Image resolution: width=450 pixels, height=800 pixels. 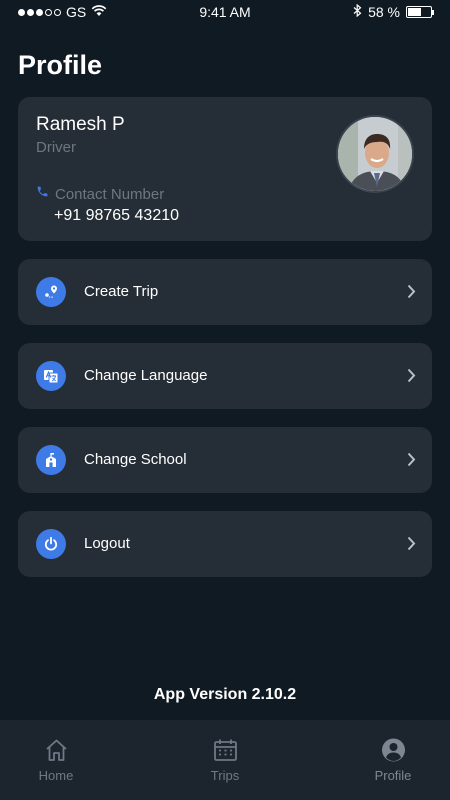 I want to click on page-title: Profile, so click(x=60, y=65).